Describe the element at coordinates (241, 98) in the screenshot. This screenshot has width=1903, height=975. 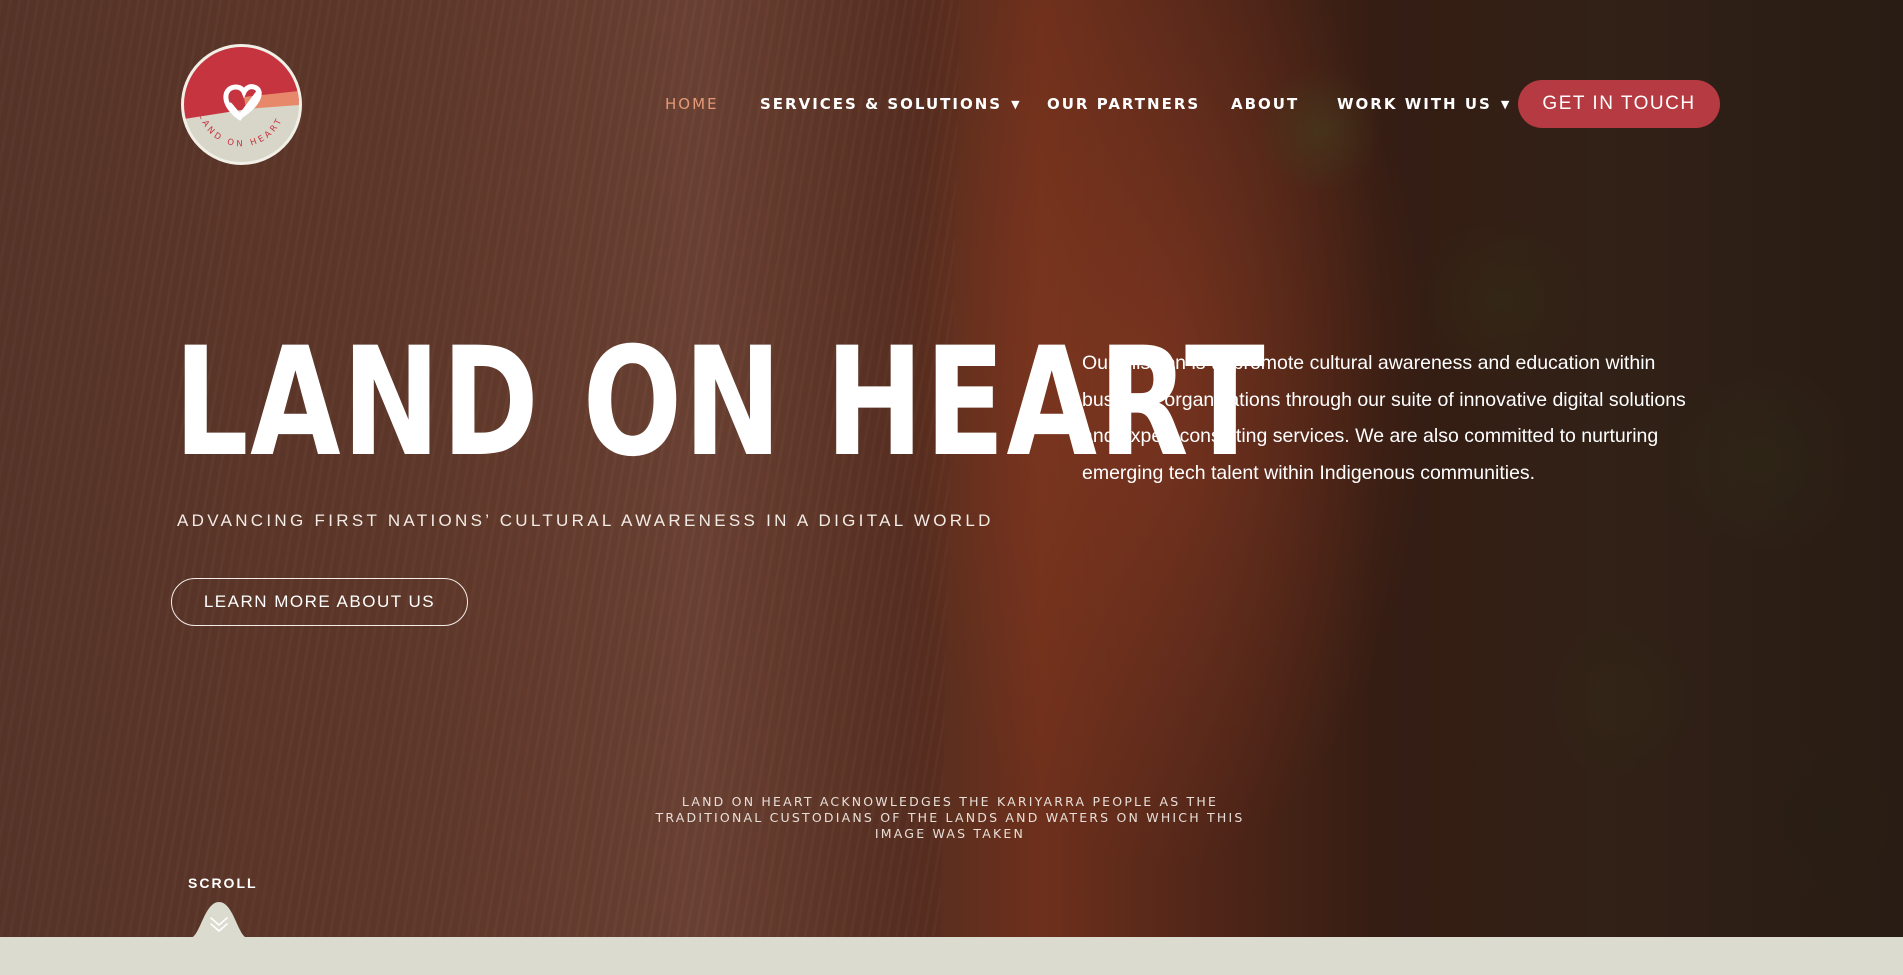
I see `heart-logo-icon: LAND ON HEART` at that location.